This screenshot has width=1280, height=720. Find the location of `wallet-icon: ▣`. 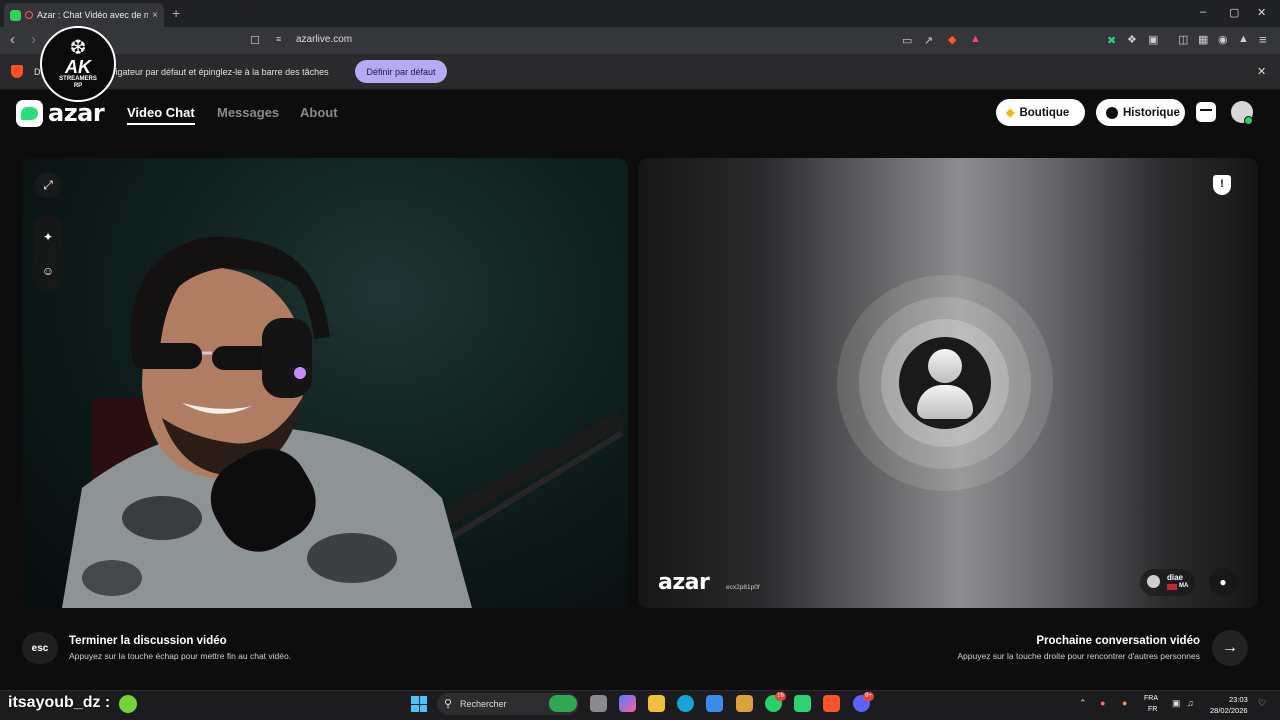

wallet-icon: ▣ is located at coordinates (1153, 39).